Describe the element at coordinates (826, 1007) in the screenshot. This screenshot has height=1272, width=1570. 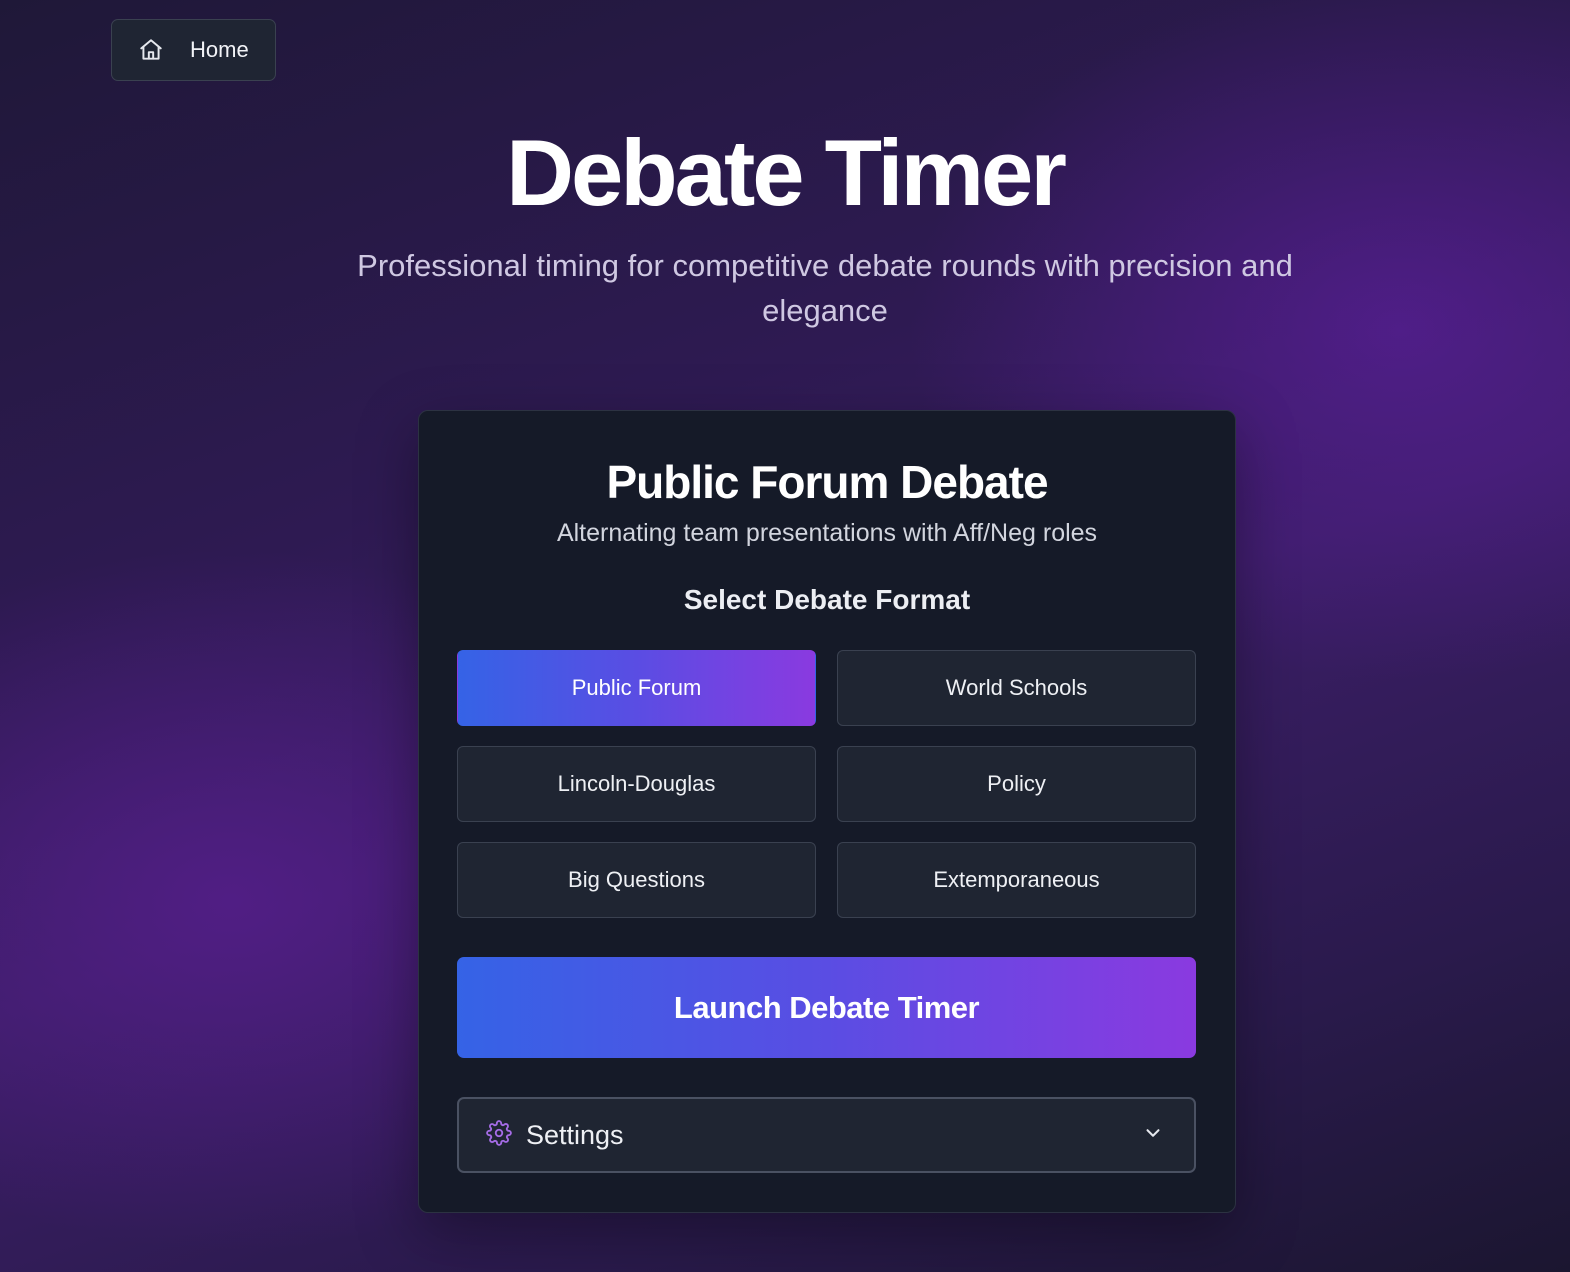
I see `launch-timer-button: Launch Debate Timer` at that location.